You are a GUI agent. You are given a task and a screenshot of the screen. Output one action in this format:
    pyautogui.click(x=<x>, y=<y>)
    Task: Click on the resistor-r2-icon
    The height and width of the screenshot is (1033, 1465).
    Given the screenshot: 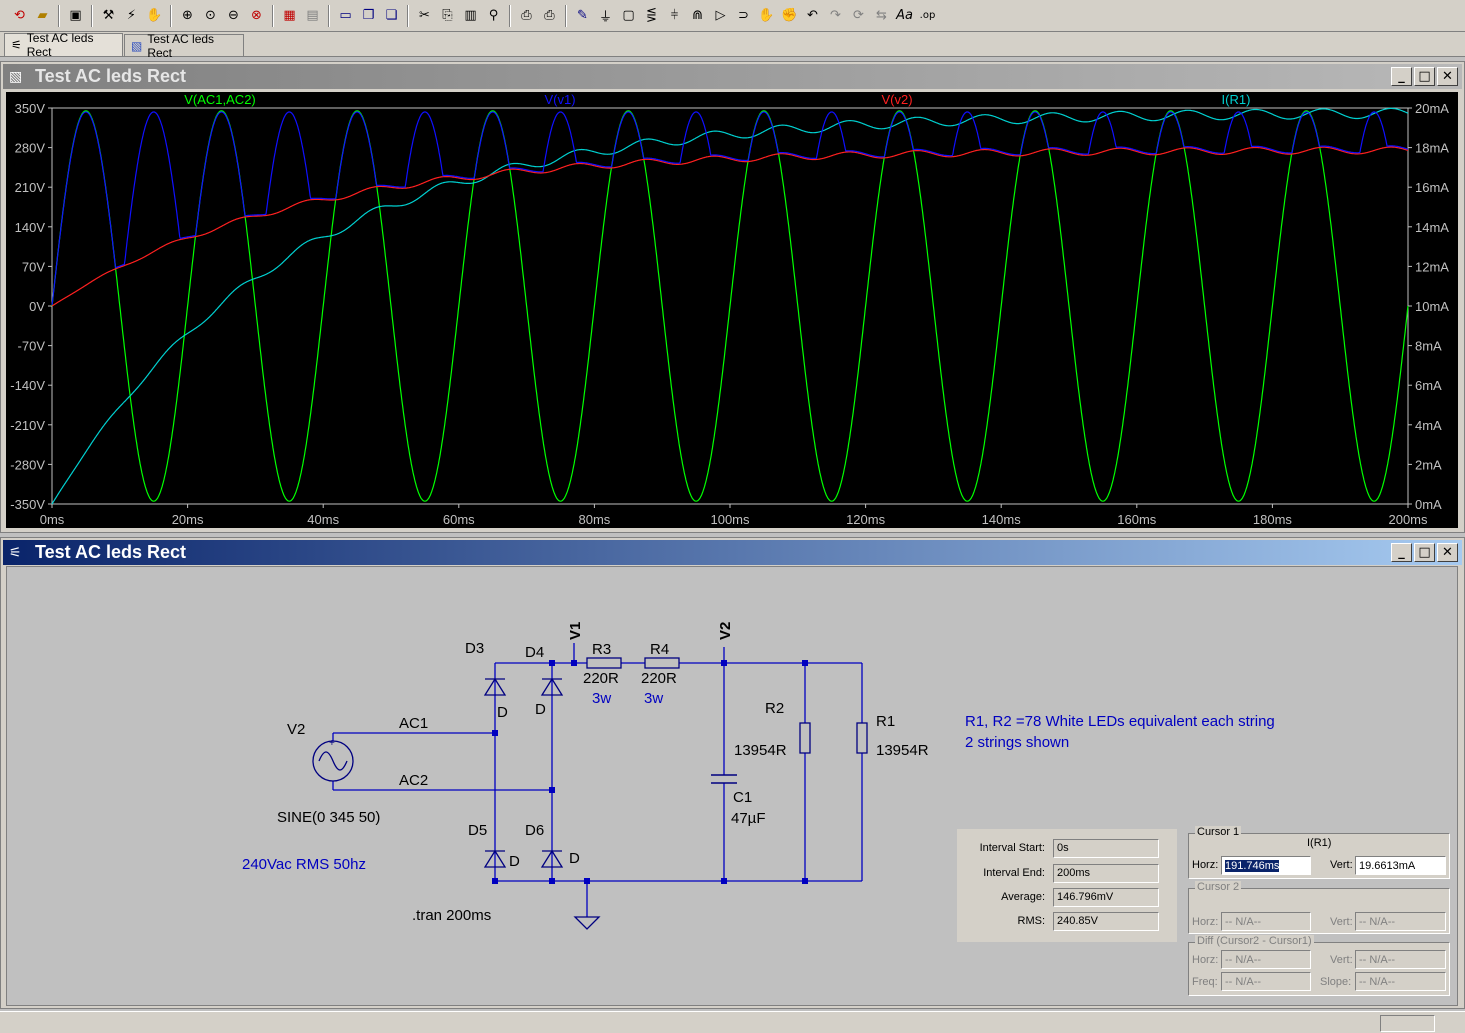 What is the action you would take?
    pyautogui.click(x=805, y=738)
    